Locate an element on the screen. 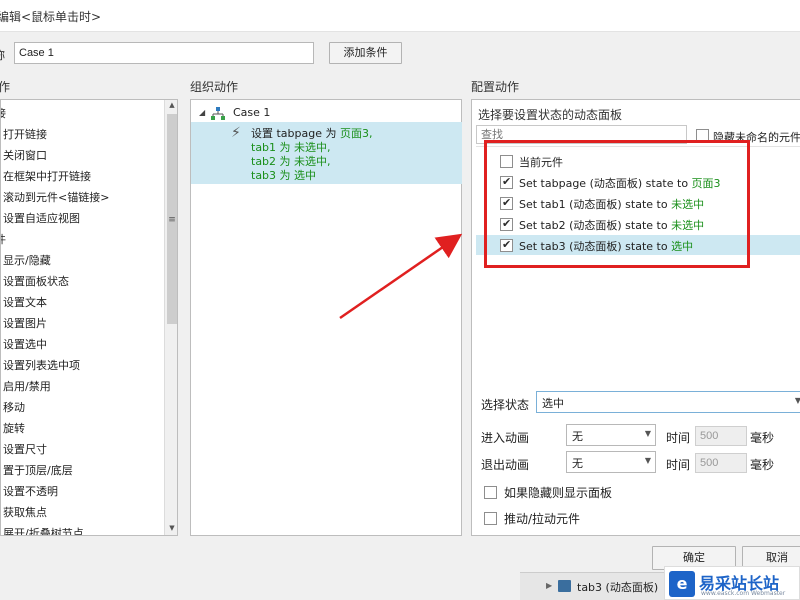  case-label: Case 1 is located at coordinates (252, 112).